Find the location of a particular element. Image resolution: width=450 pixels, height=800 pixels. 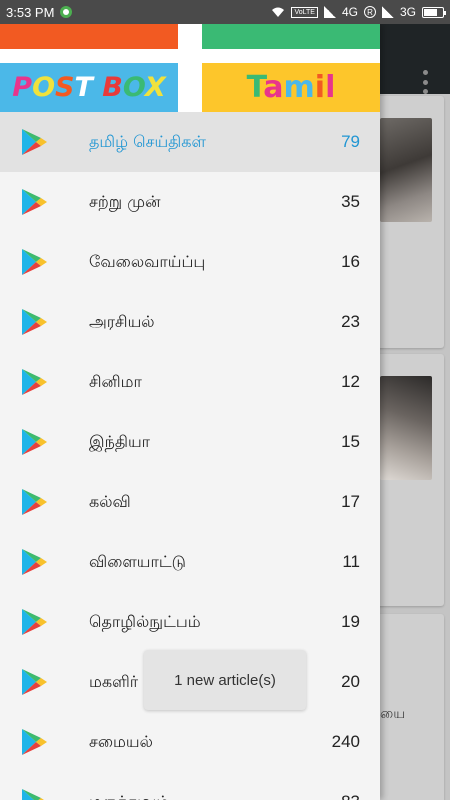

drawer-item: சற்று முன் 35 is located at coordinates (190, 202).